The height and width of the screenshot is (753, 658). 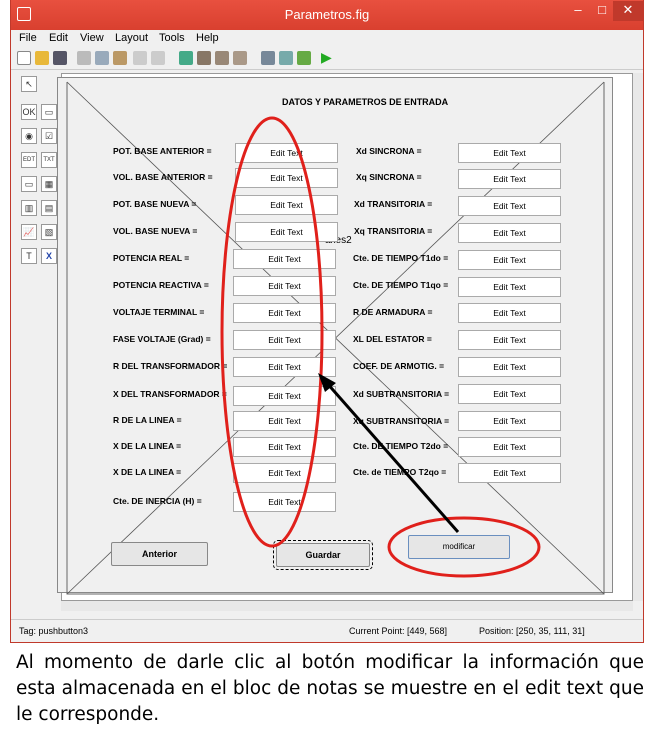 I want to click on highlight-ellipse-modificar, so click(x=464, y=547).